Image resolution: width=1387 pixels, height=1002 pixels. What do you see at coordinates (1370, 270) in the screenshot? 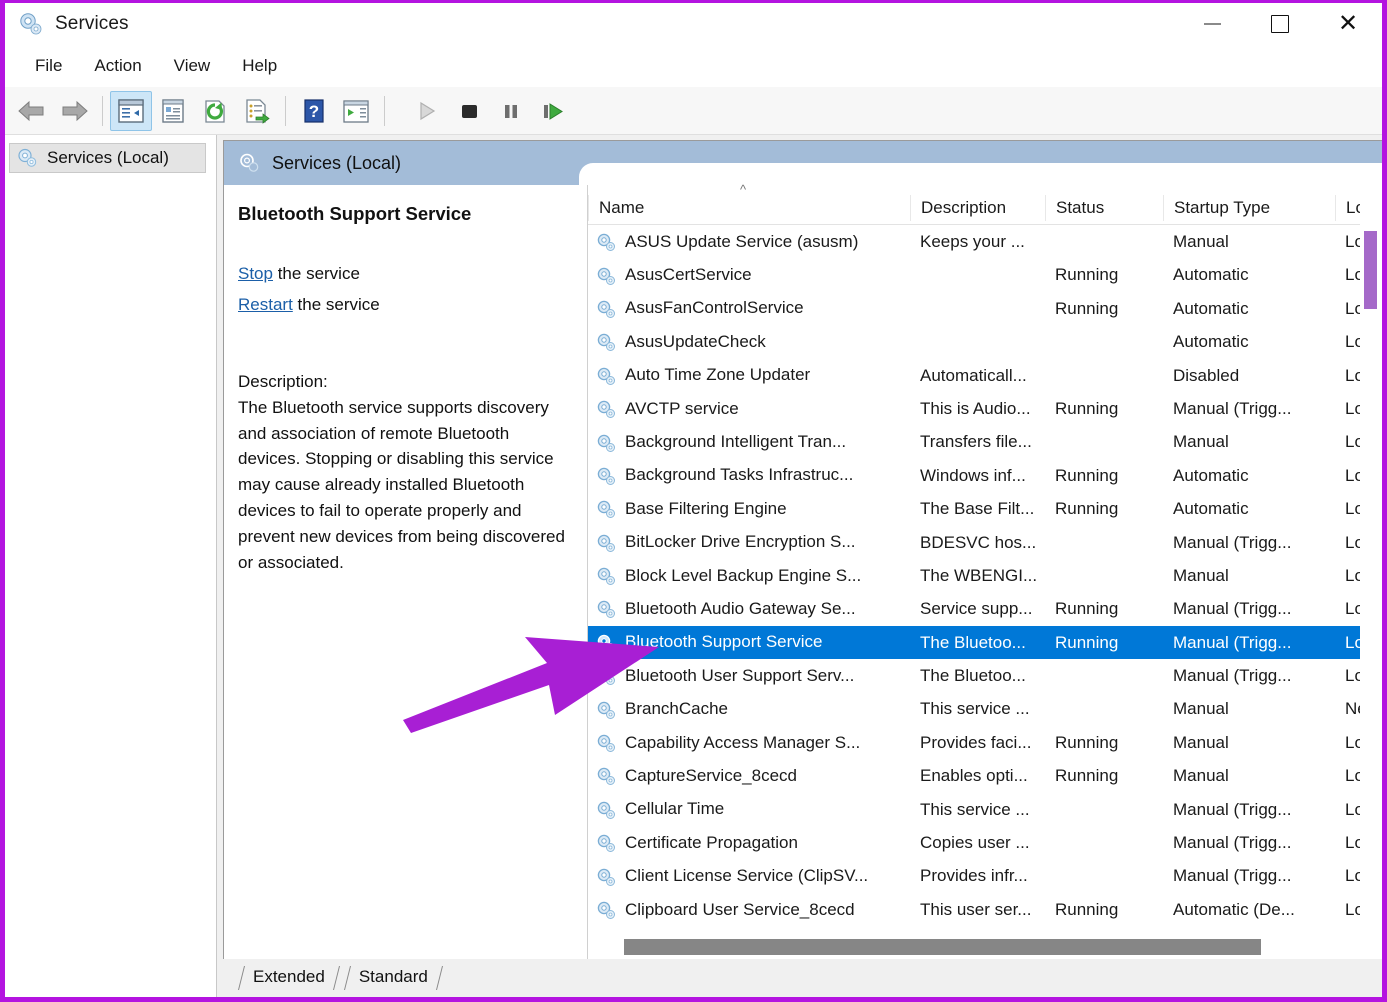
I see `vertical-scrollbar-thumb` at bounding box center [1370, 270].